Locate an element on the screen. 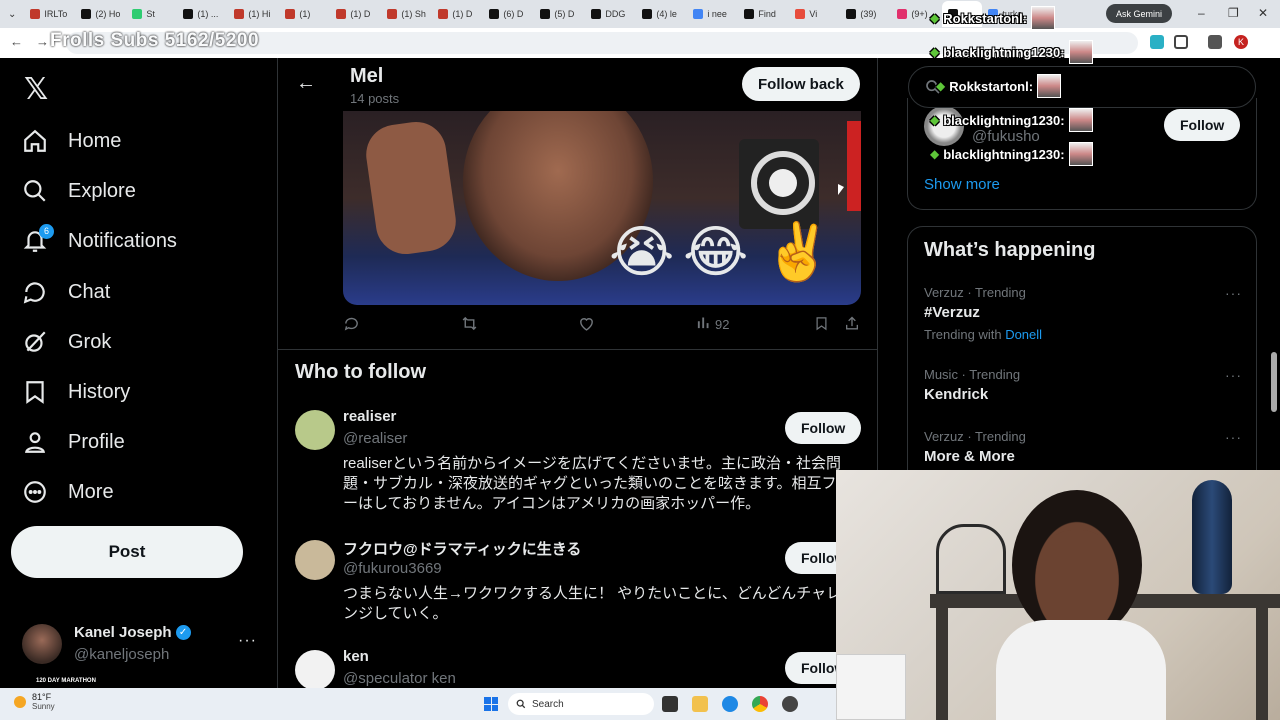 Image resolution: width=1280 pixels, height=720 pixels. trend-category: Verzuz · Trending is located at coordinates (975, 436).